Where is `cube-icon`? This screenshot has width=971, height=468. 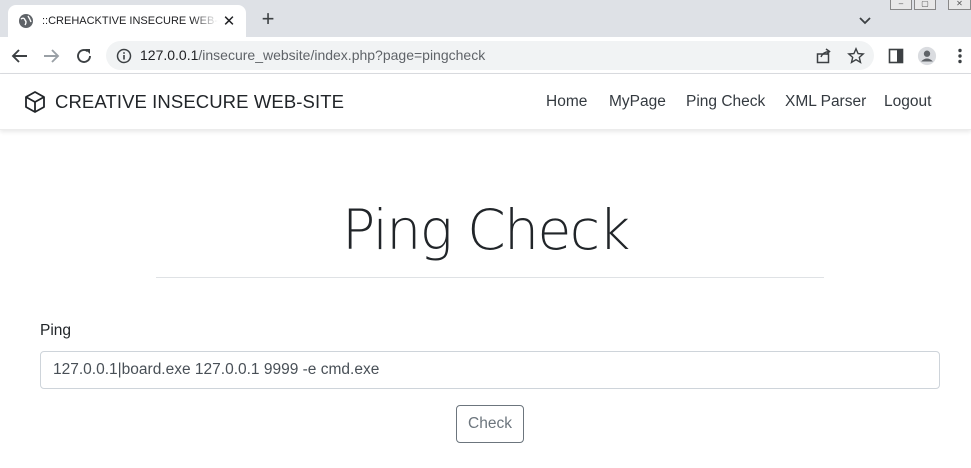
cube-icon is located at coordinates (35, 102).